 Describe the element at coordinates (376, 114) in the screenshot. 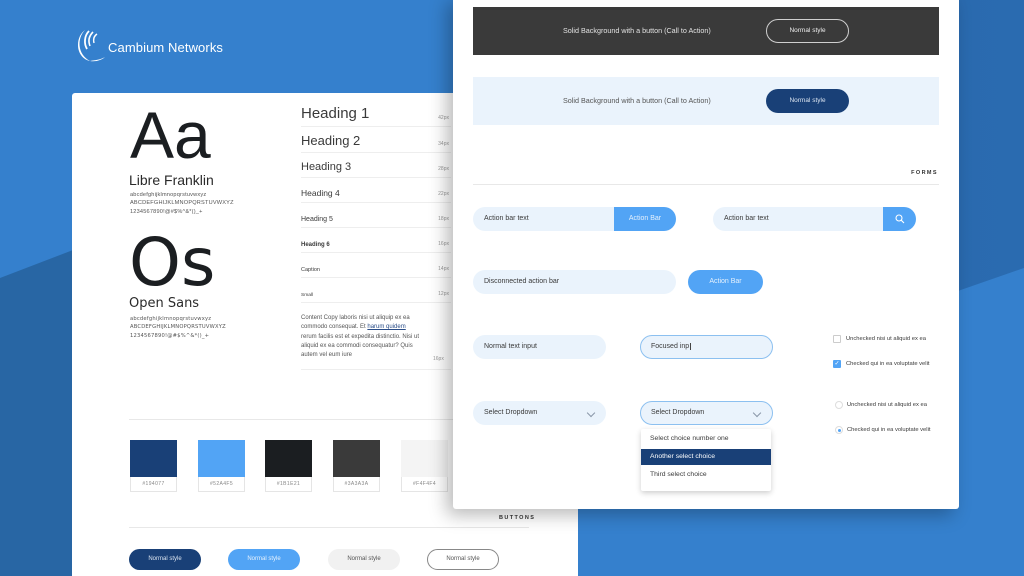

I see `heading-row: Heading 1 42px` at that location.